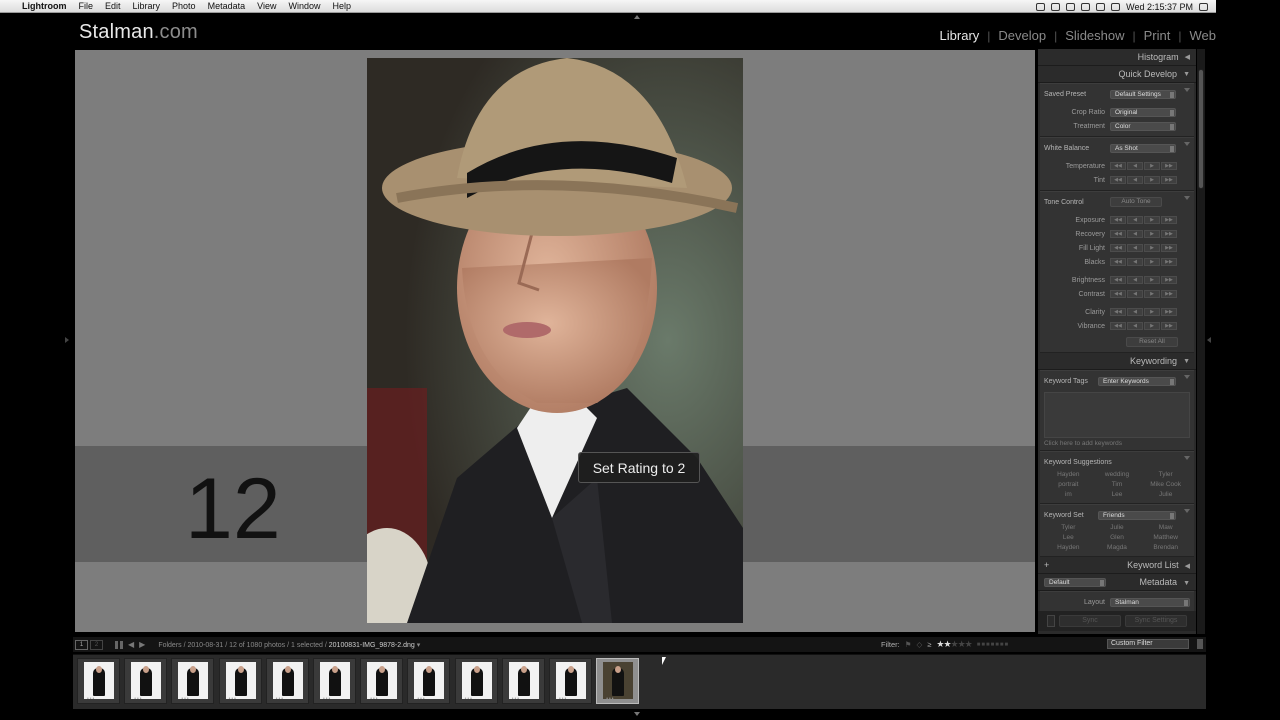 The height and width of the screenshot is (720, 1280). Describe the element at coordinates (227, 6) in the screenshot. I see `menu-metadata: Metadata` at that location.